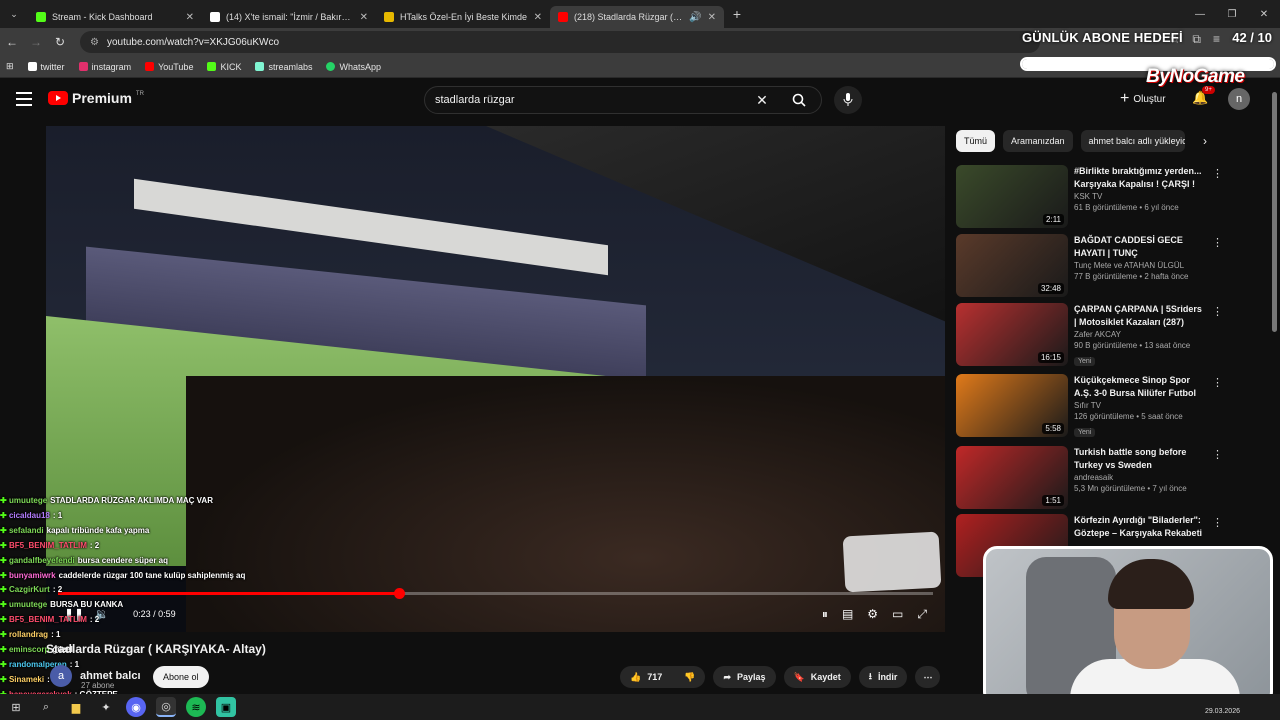 The height and width of the screenshot is (720, 1280). What do you see at coordinates (115, 17) in the screenshot?
I see `browser-tab: Stream - Kick Dashboard ✕` at bounding box center [115, 17].